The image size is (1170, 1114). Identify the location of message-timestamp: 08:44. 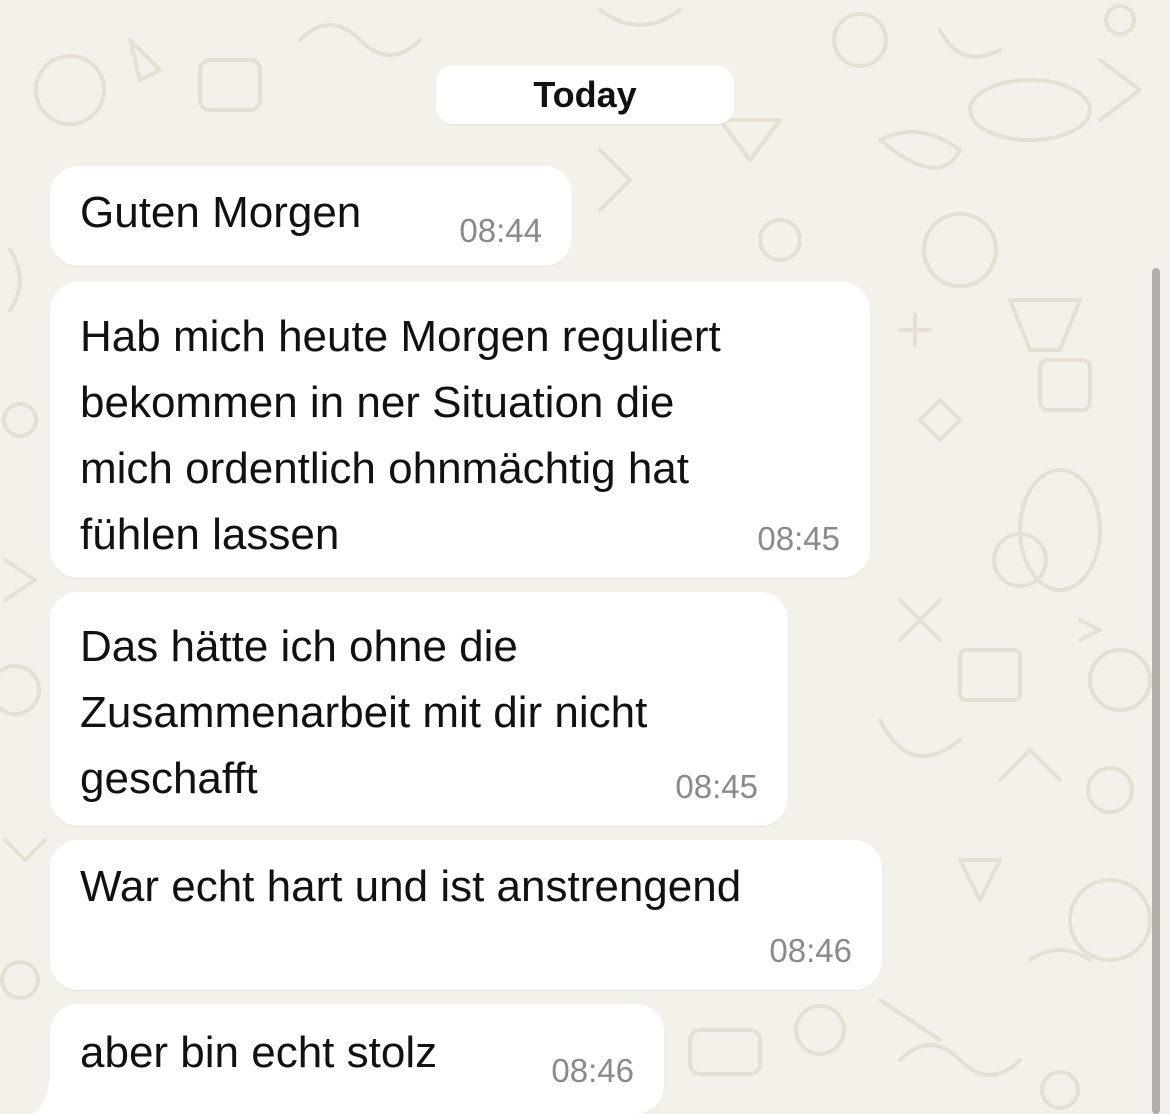
(500, 230).